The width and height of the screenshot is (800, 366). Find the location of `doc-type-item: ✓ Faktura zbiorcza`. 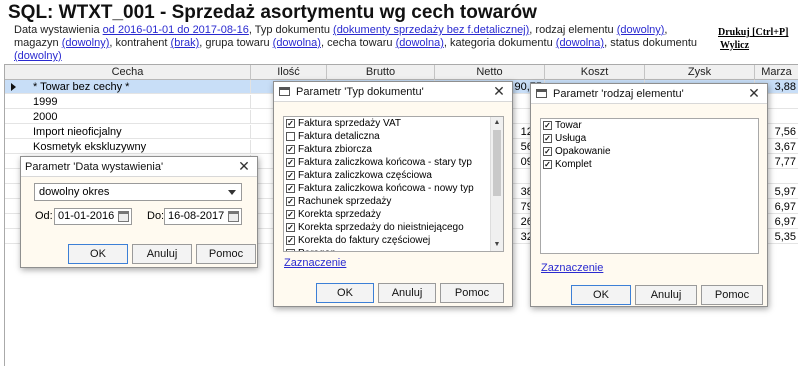

doc-type-item: ✓ Faktura zbiorcza is located at coordinates (393, 149).